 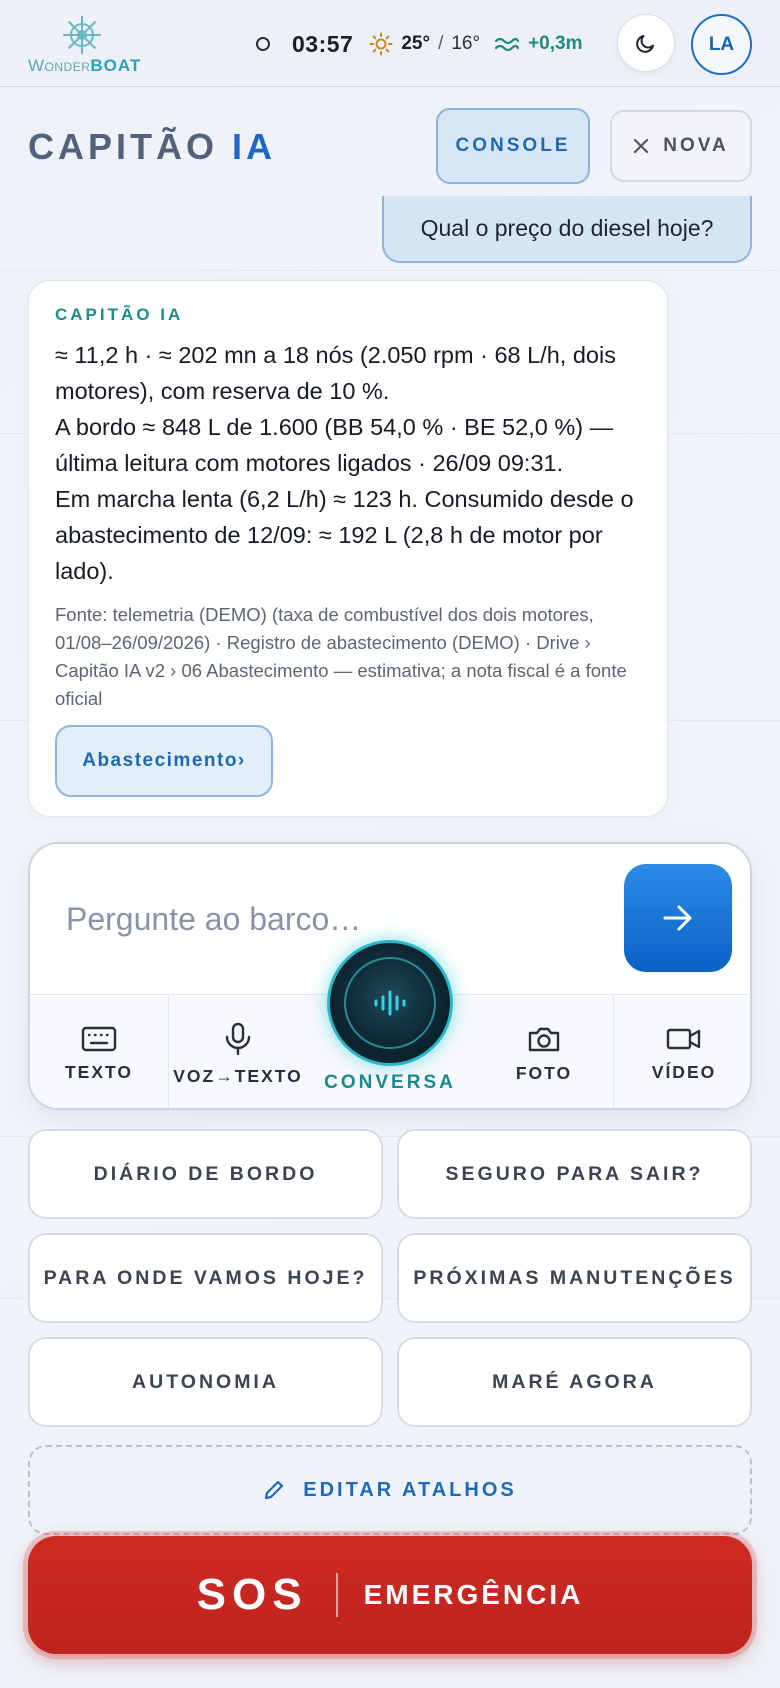 I want to click on voice-wave-icon, so click(x=390, y=1003).